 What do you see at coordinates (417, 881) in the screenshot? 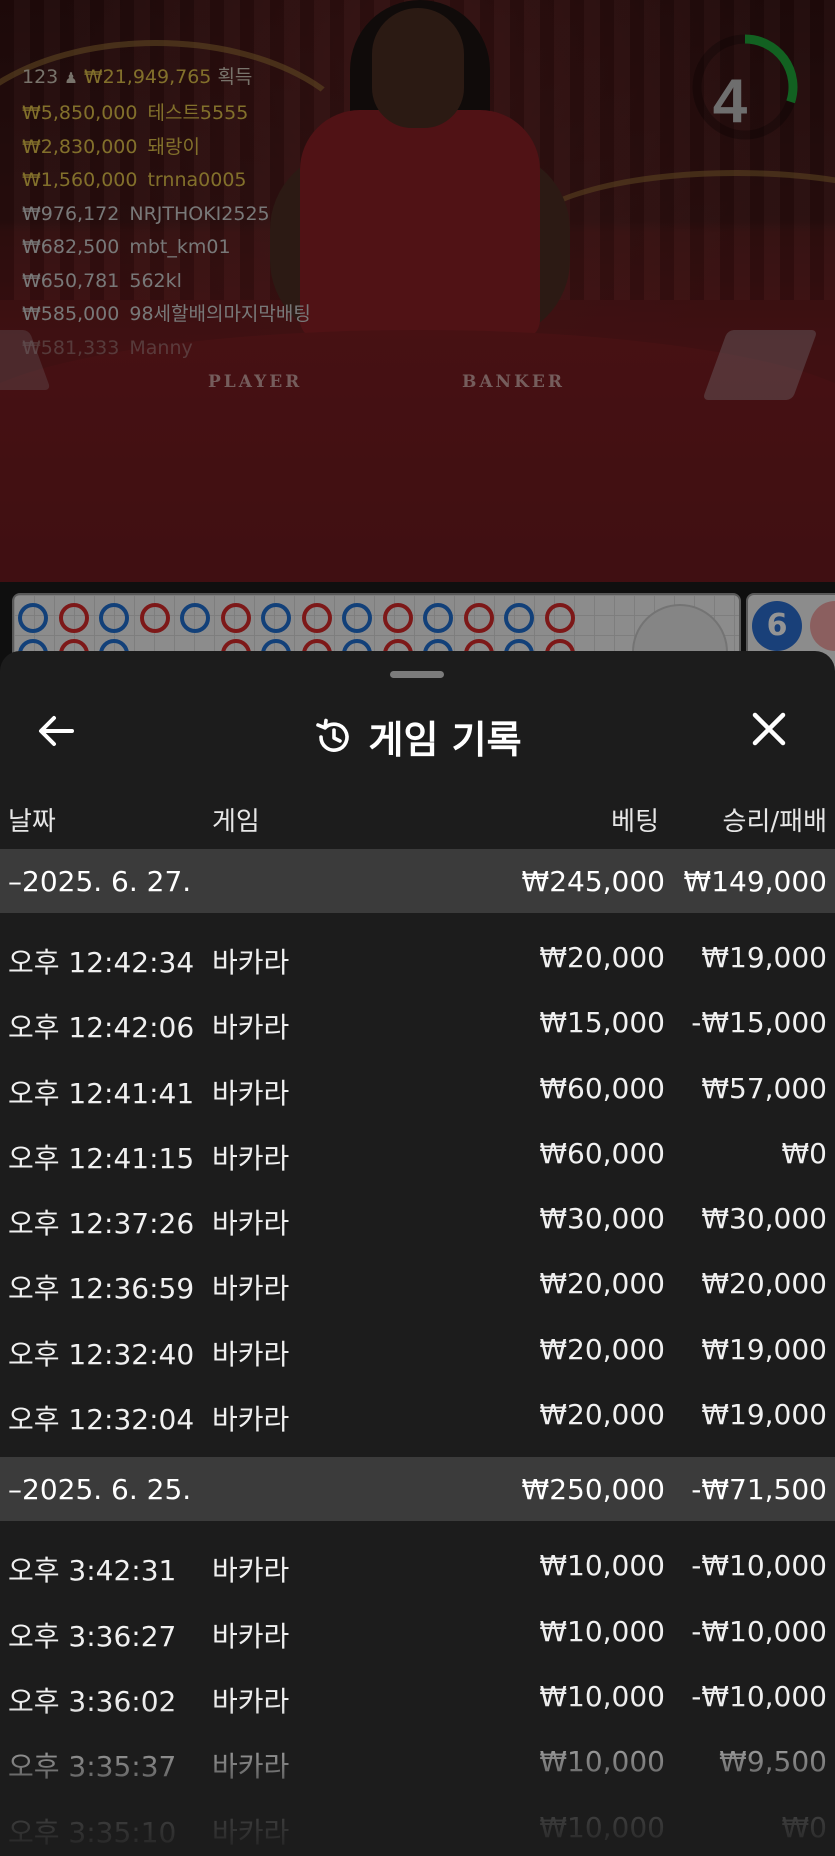
I see `date-group-row: –2025. 6. 27. ₩245,000 ₩149,000` at bounding box center [417, 881].